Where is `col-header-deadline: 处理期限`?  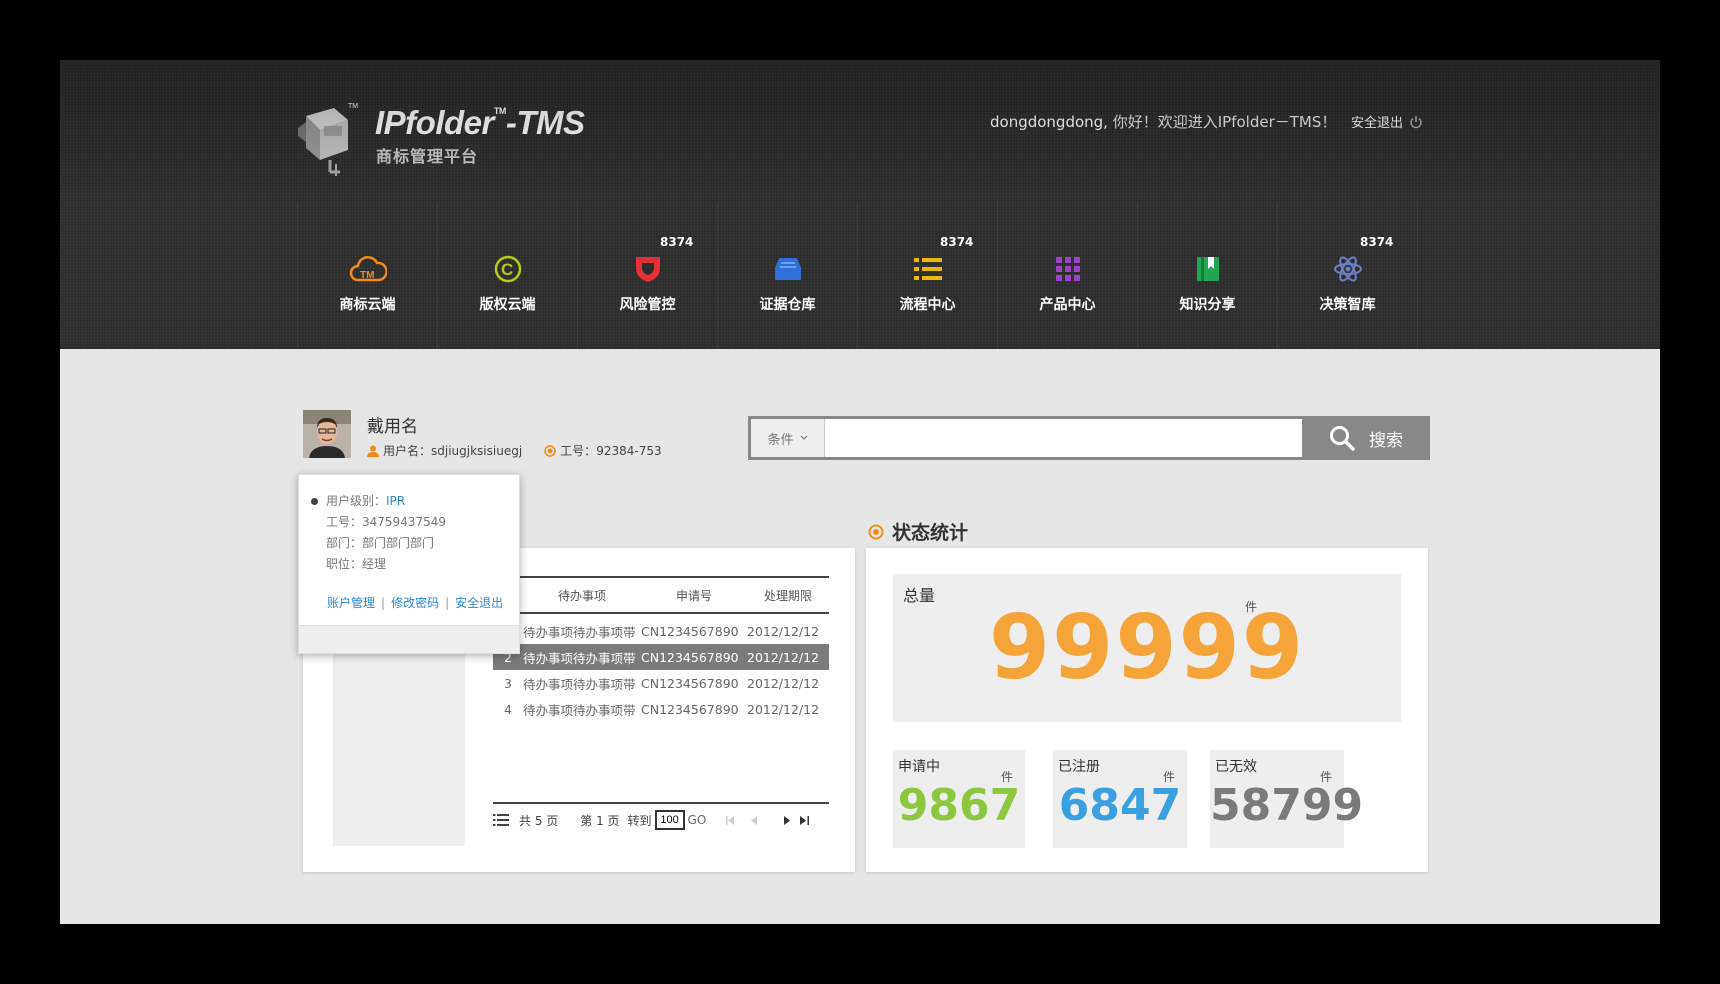
col-header-deadline: 处理期限 is located at coordinates (787, 595).